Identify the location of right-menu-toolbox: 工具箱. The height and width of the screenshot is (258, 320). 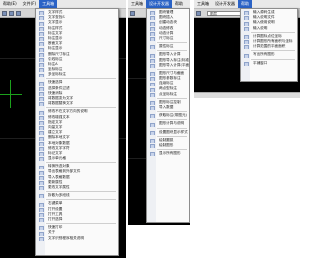
(203, 4).